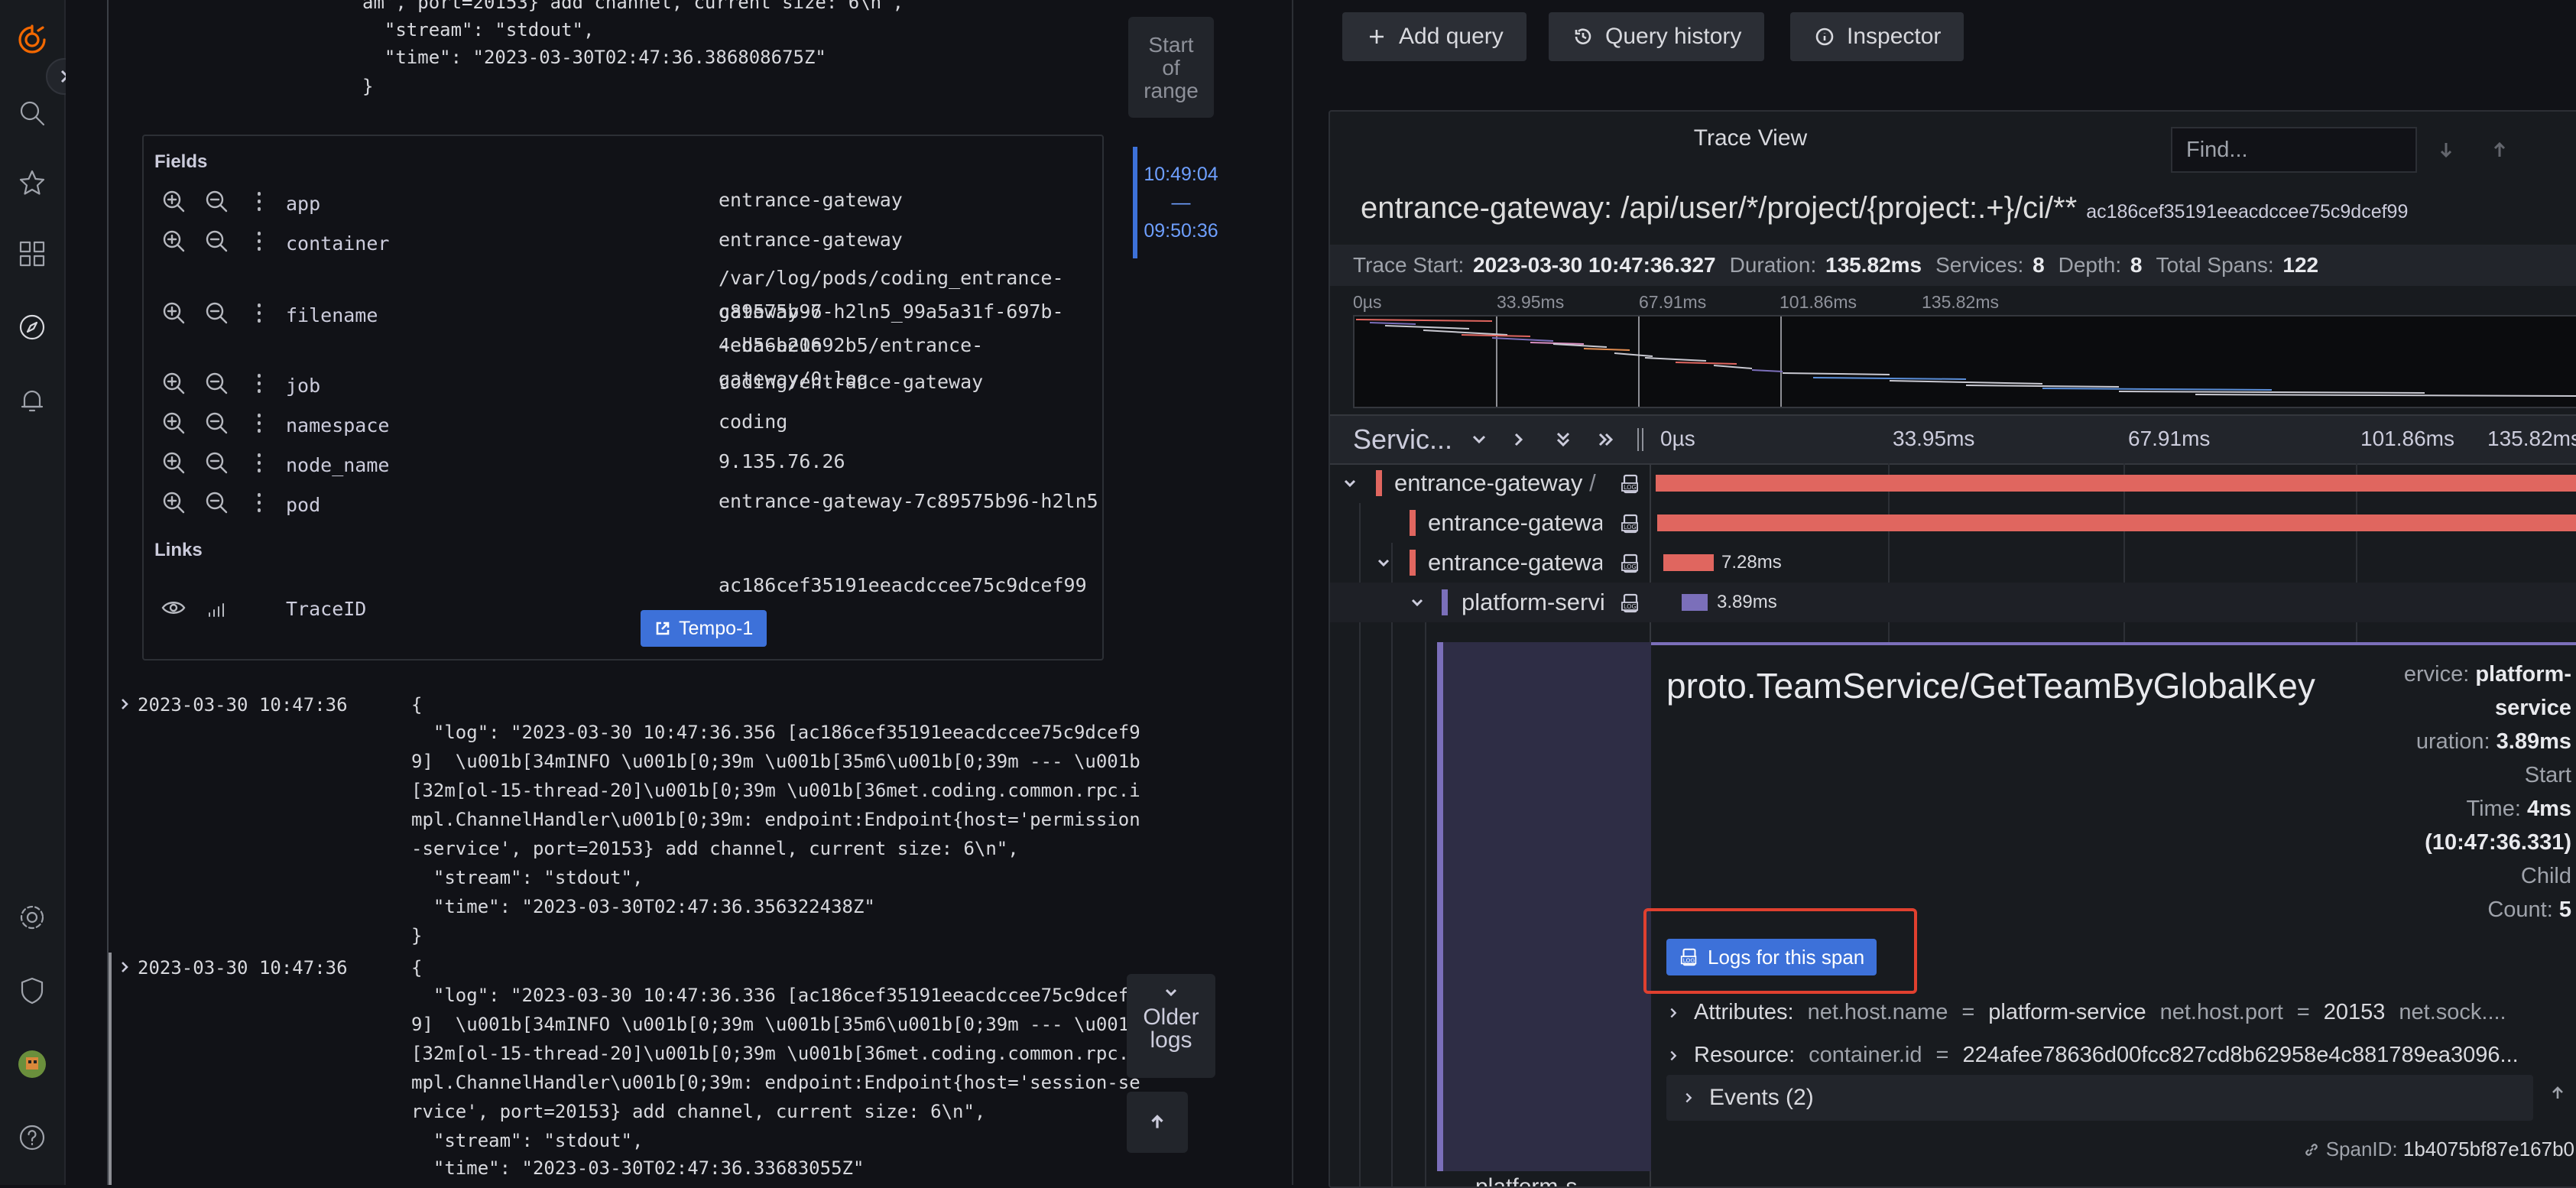  What do you see at coordinates (1171, 1026) in the screenshot?
I see `older-logs-button: Older logs` at bounding box center [1171, 1026].